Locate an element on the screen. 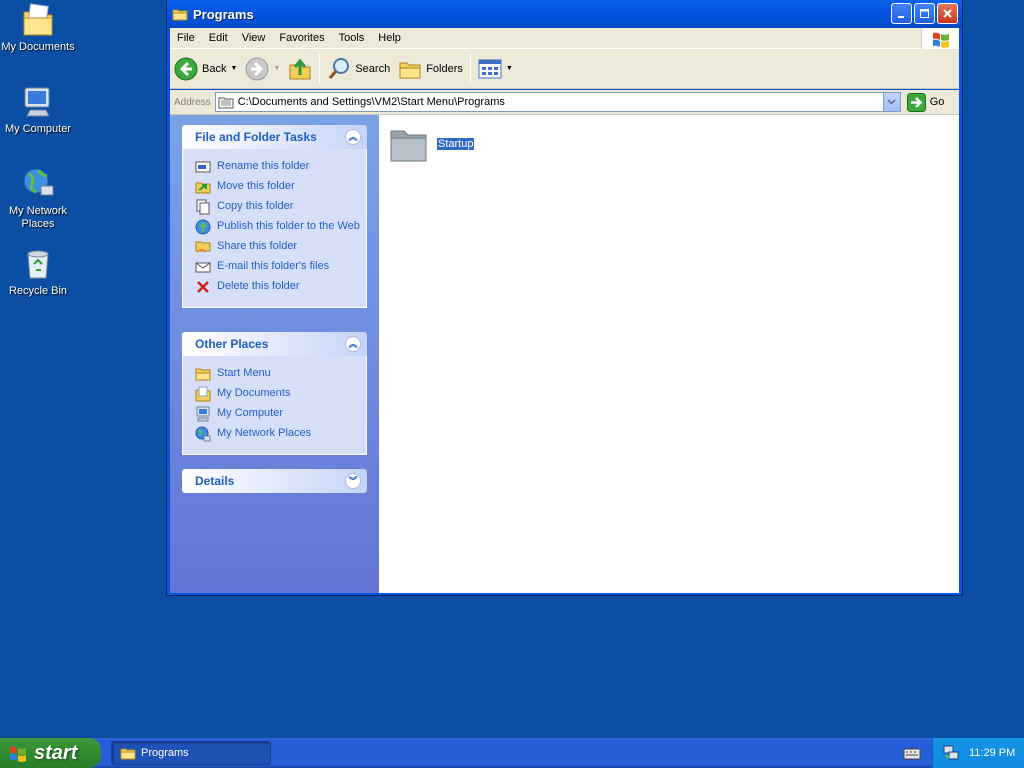 Image resolution: width=1024 pixels, height=768 pixels. folders-button: Folders is located at coordinates (430, 69).